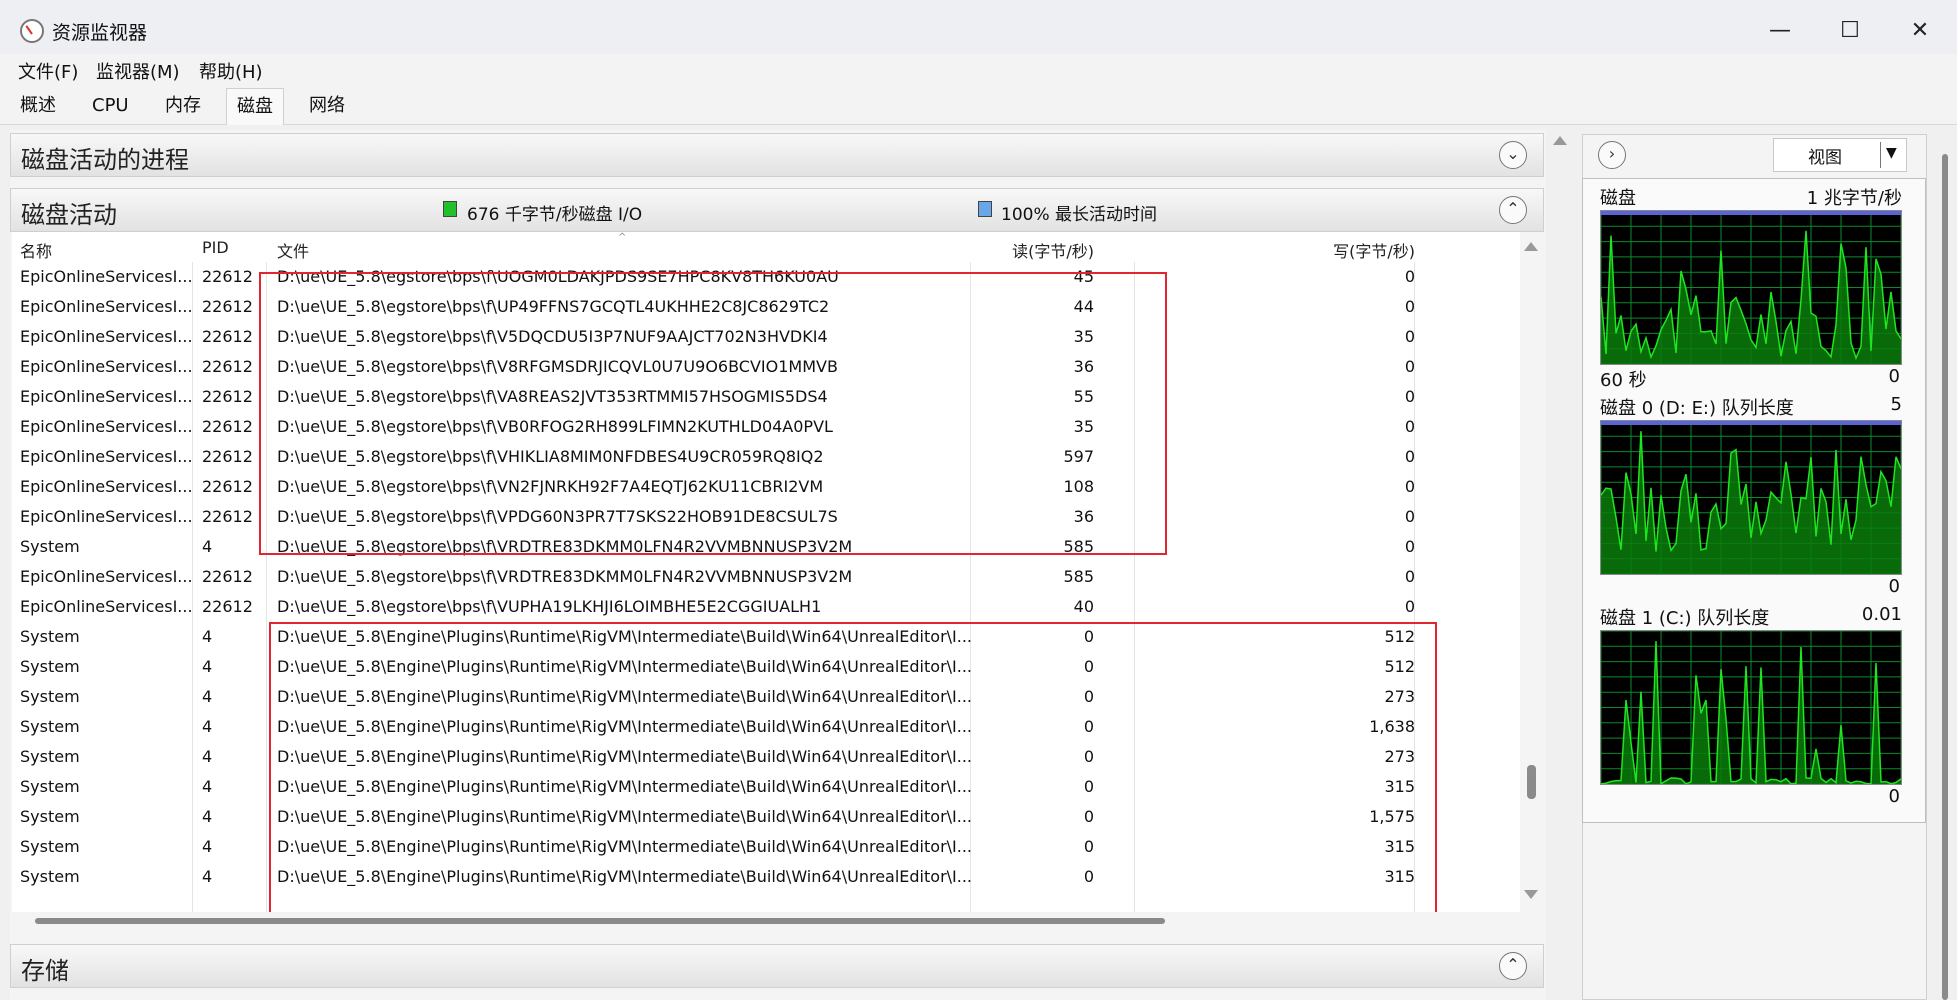 Image resolution: width=1957 pixels, height=1000 pixels. Describe the element at coordinates (1038, 250) in the screenshot. I see `column-header-read: 读(字节/秒)` at that location.